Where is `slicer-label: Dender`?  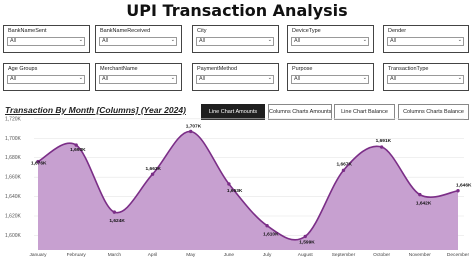
slicer-label: Dender is located at coordinates (397, 31).